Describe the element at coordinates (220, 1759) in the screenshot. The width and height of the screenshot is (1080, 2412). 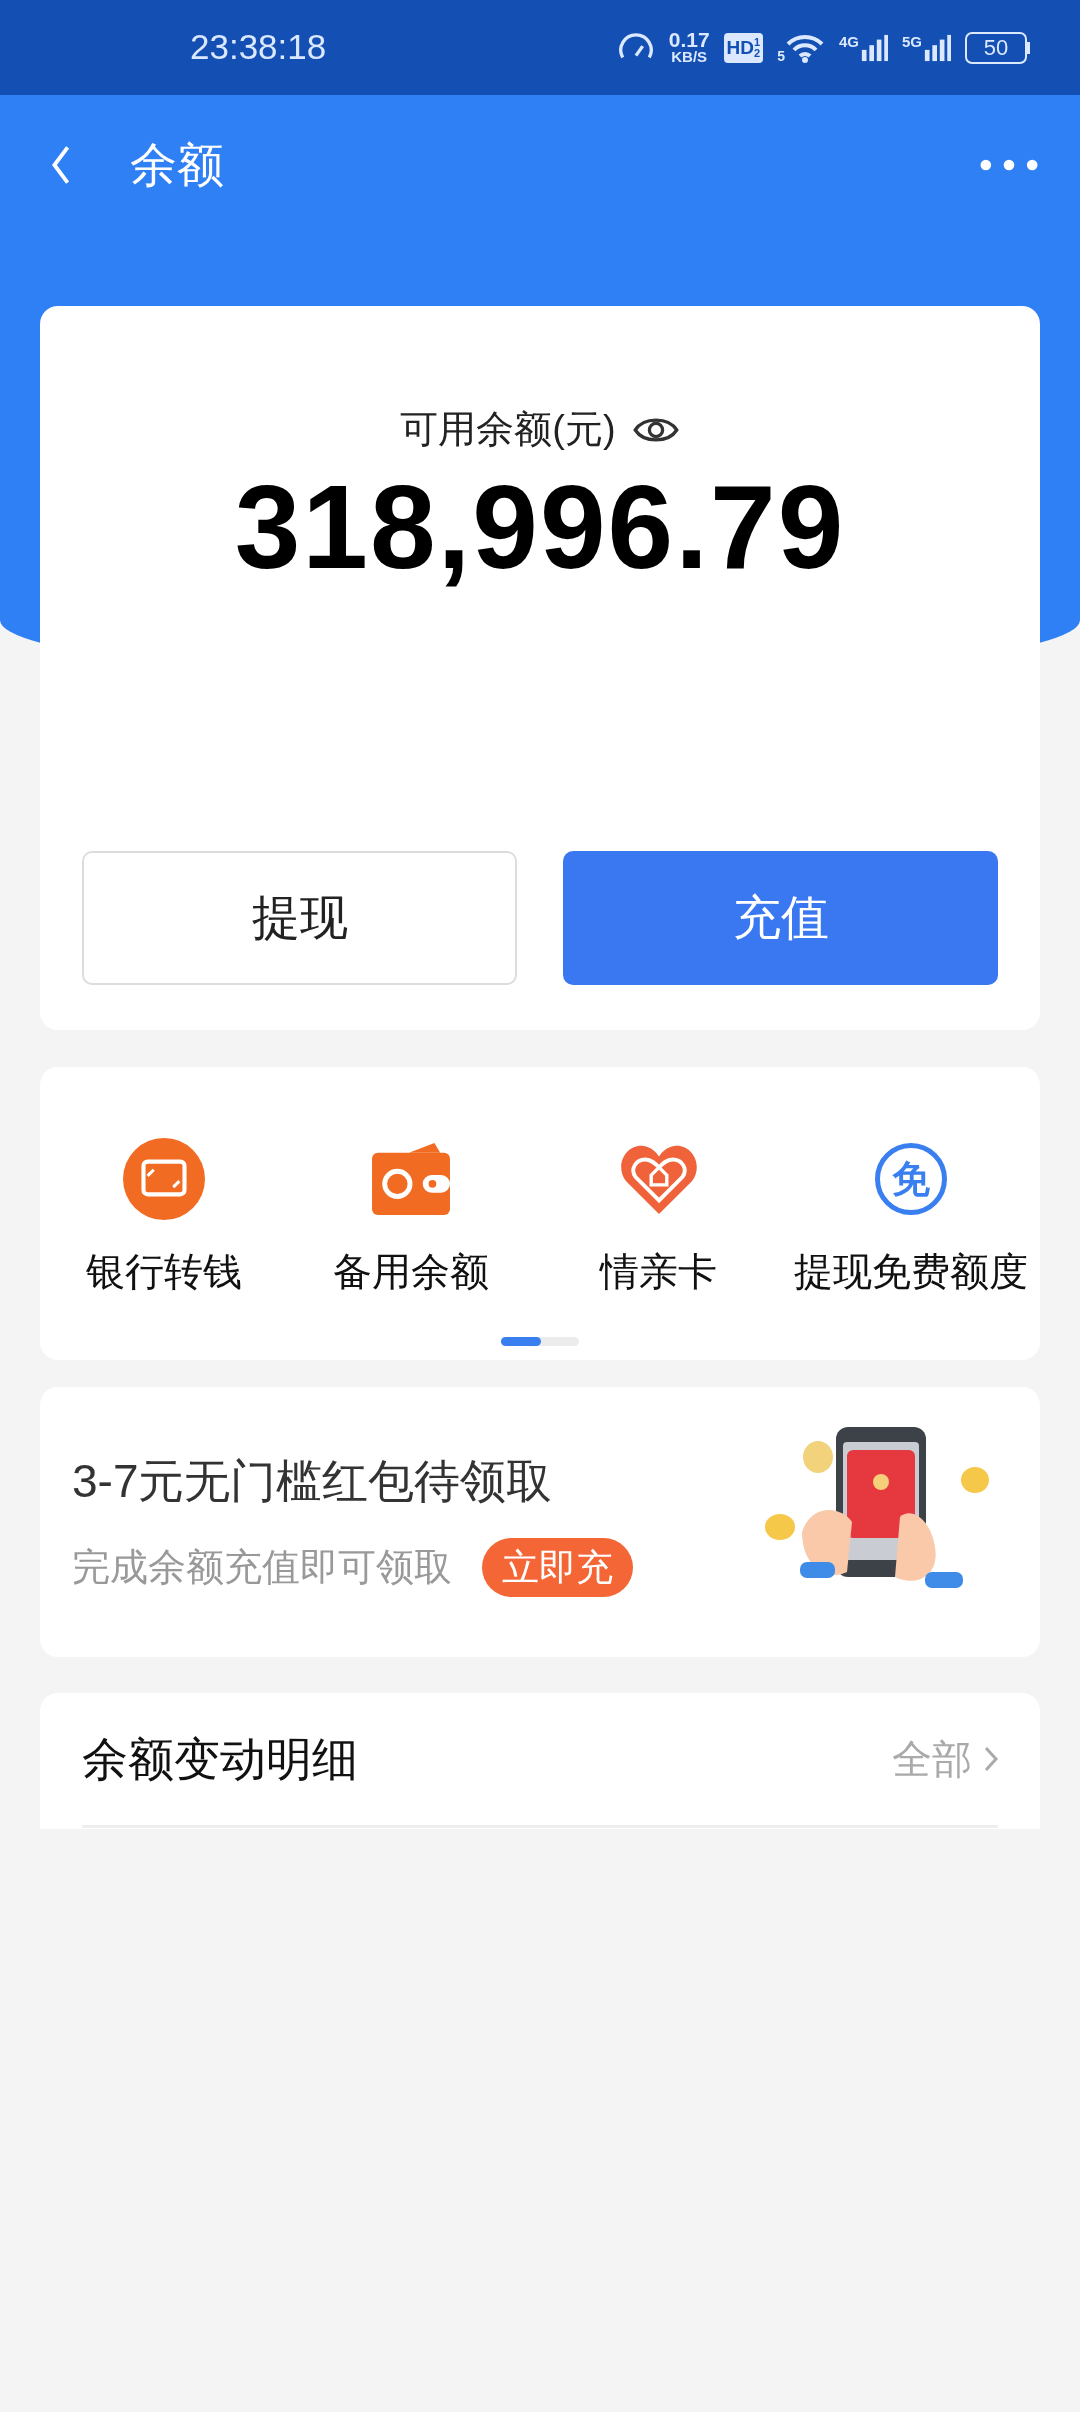
I see `details-title: 余额变动明细` at that location.